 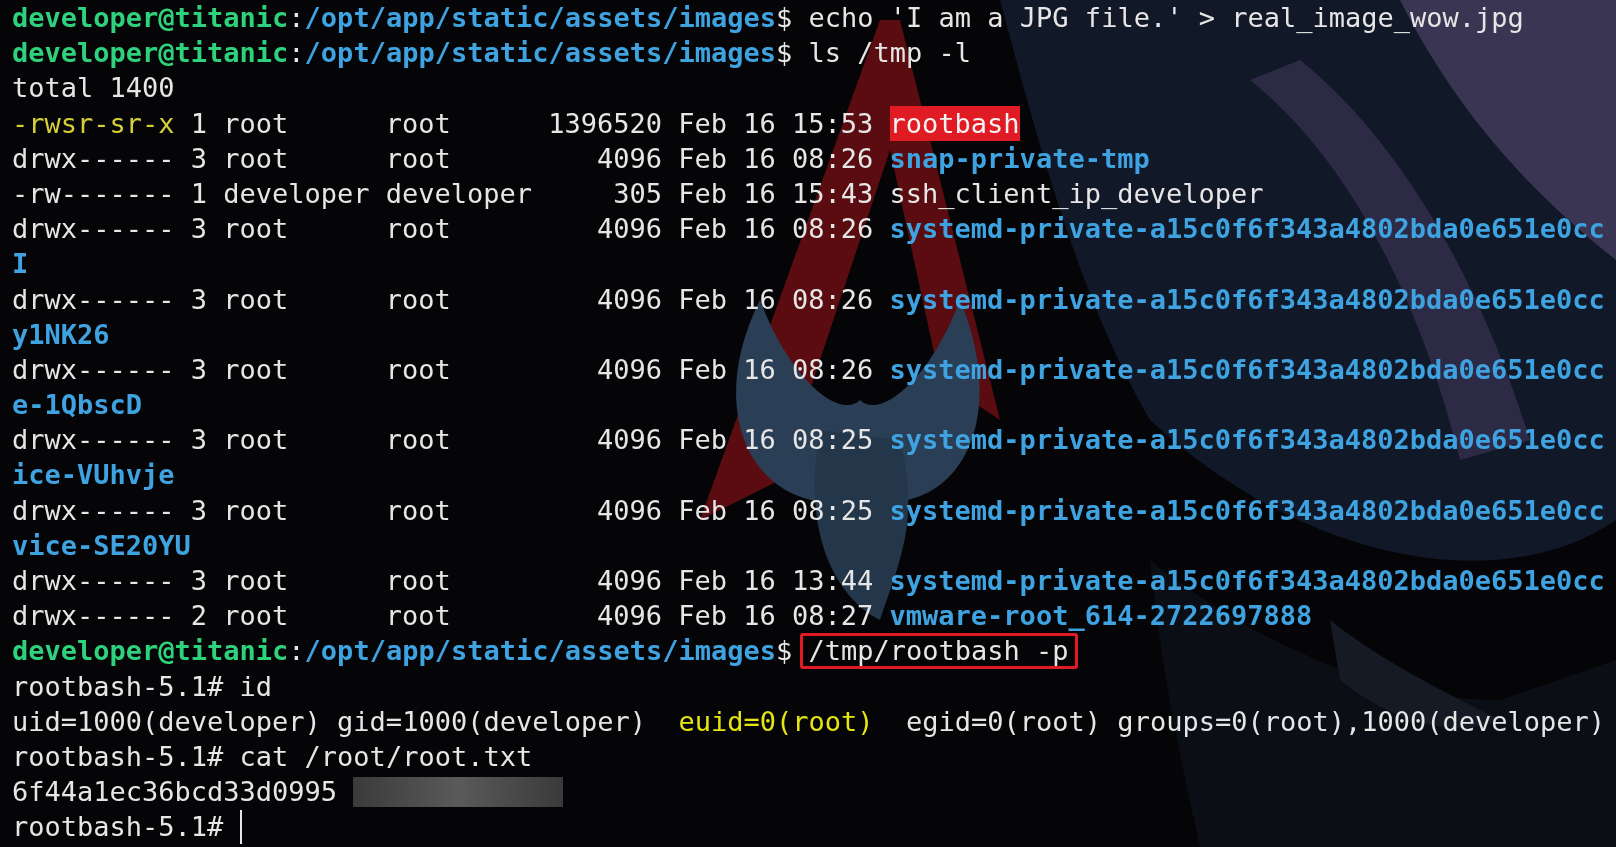 I want to click on file-name: snap-private-tmp, so click(x=1019, y=158).